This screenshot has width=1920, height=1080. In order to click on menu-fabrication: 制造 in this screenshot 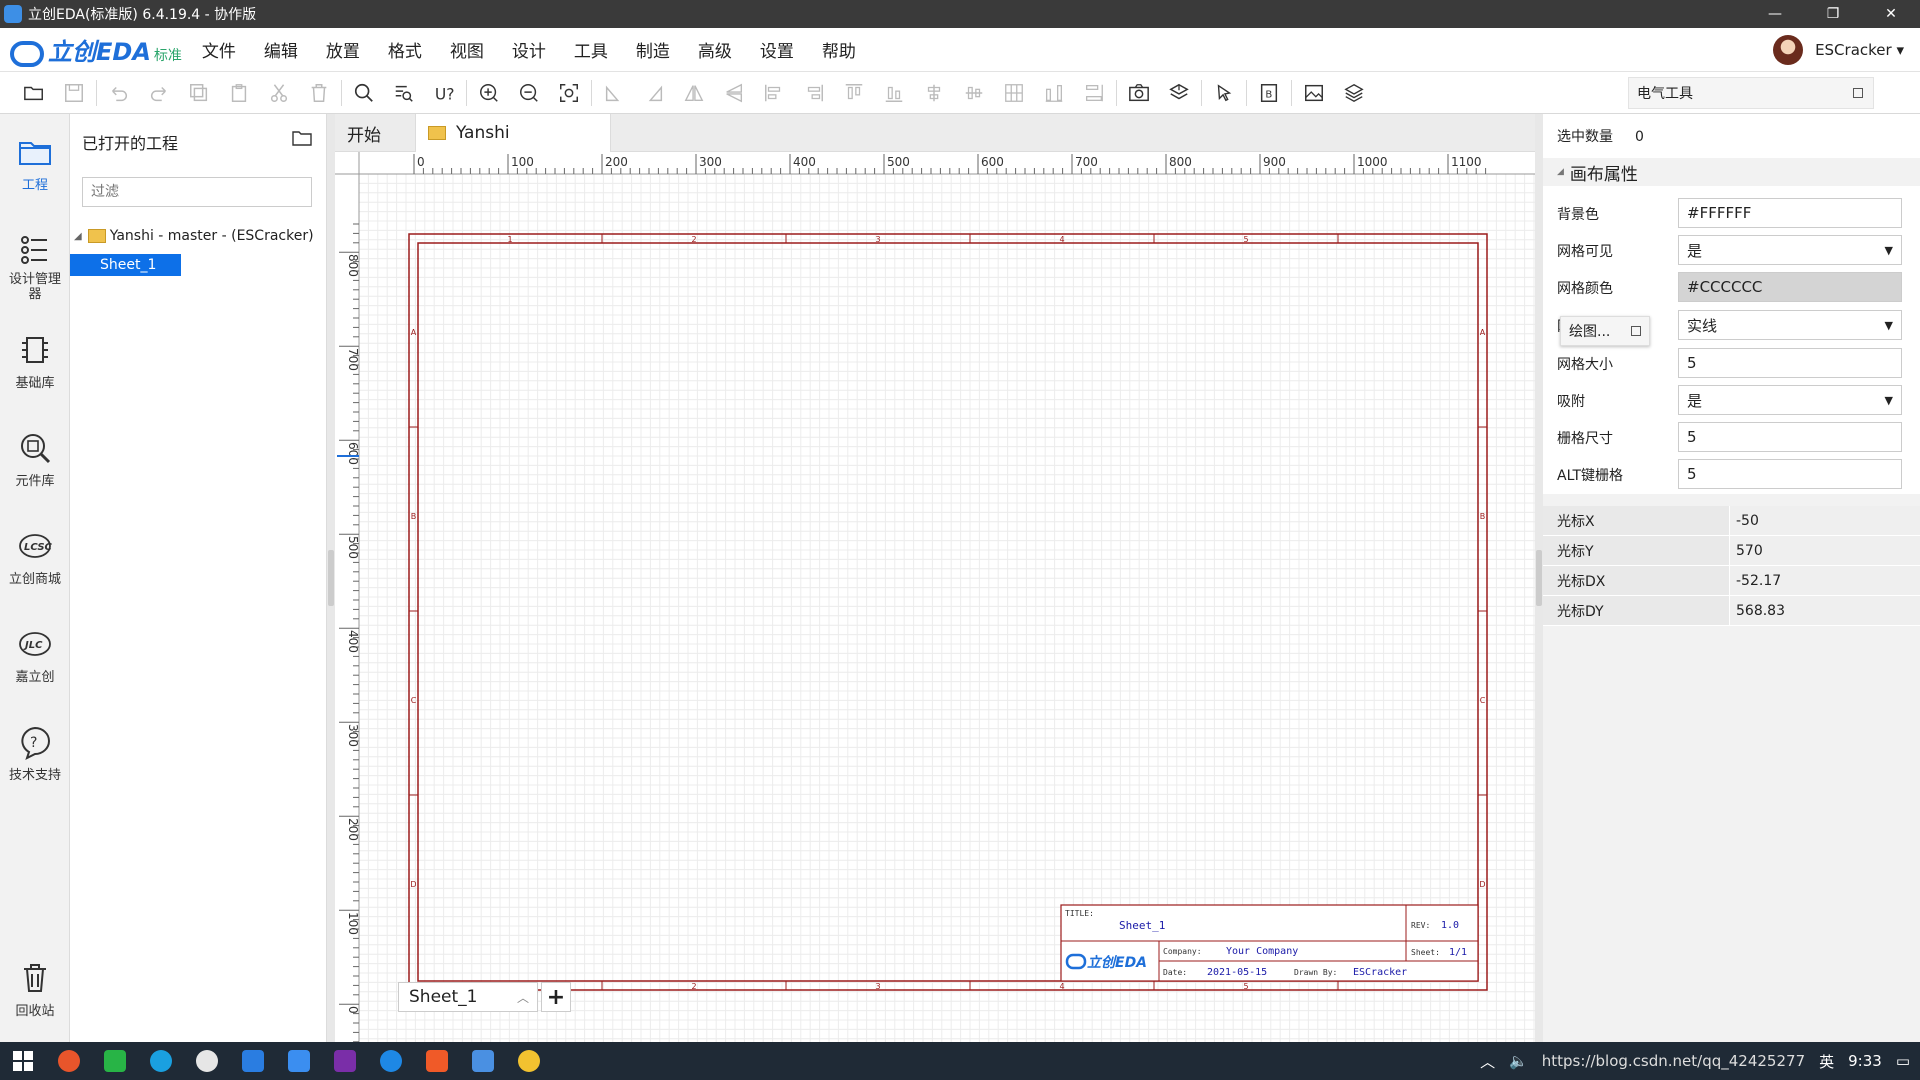, I will do `click(653, 49)`.